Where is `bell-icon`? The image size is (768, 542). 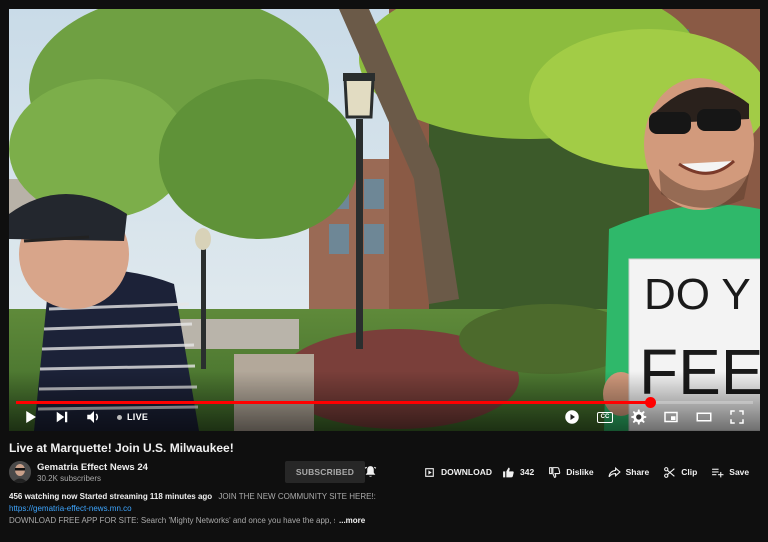
bell-icon is located at coordinates (370, 471).